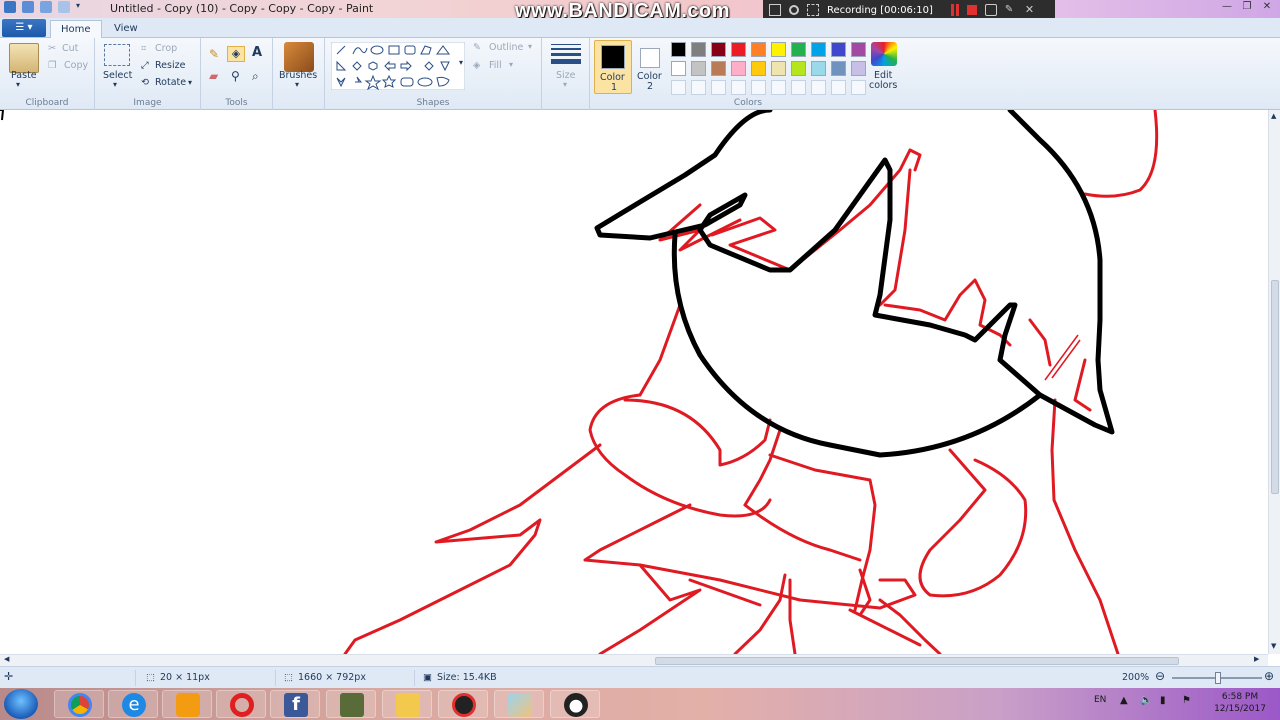 The height and width of the screenshot is (720, 1280). What do you see at coordinates (64, 7) in the screenshot?
I see `redo-icon` at bounding box center [64, 7].